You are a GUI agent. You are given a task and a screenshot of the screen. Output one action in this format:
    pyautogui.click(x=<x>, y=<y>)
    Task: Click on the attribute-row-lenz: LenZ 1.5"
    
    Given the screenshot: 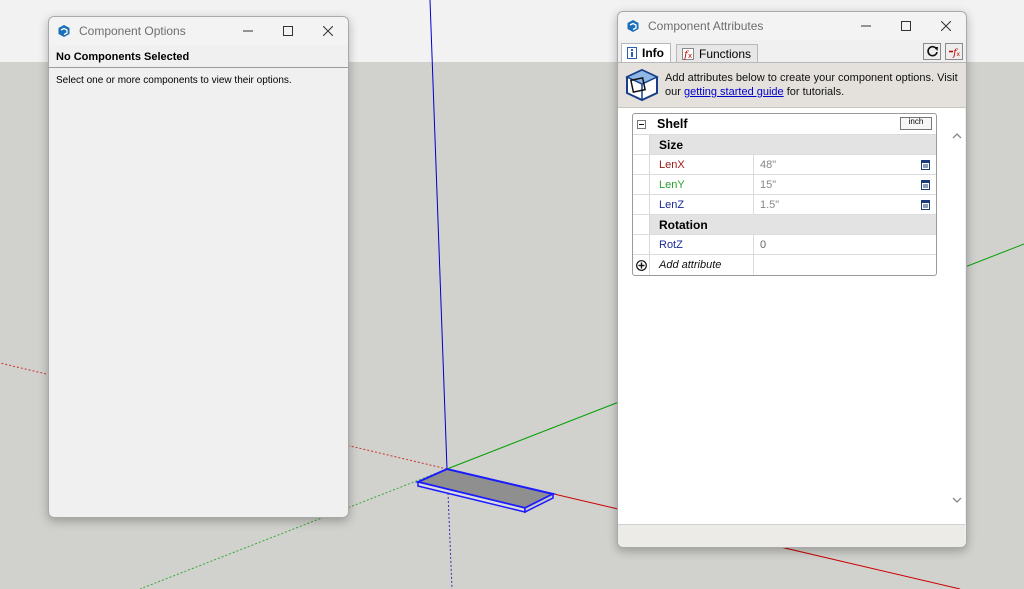 What is the action you would take?
    pyautogui.click(x=784, y=204)
    